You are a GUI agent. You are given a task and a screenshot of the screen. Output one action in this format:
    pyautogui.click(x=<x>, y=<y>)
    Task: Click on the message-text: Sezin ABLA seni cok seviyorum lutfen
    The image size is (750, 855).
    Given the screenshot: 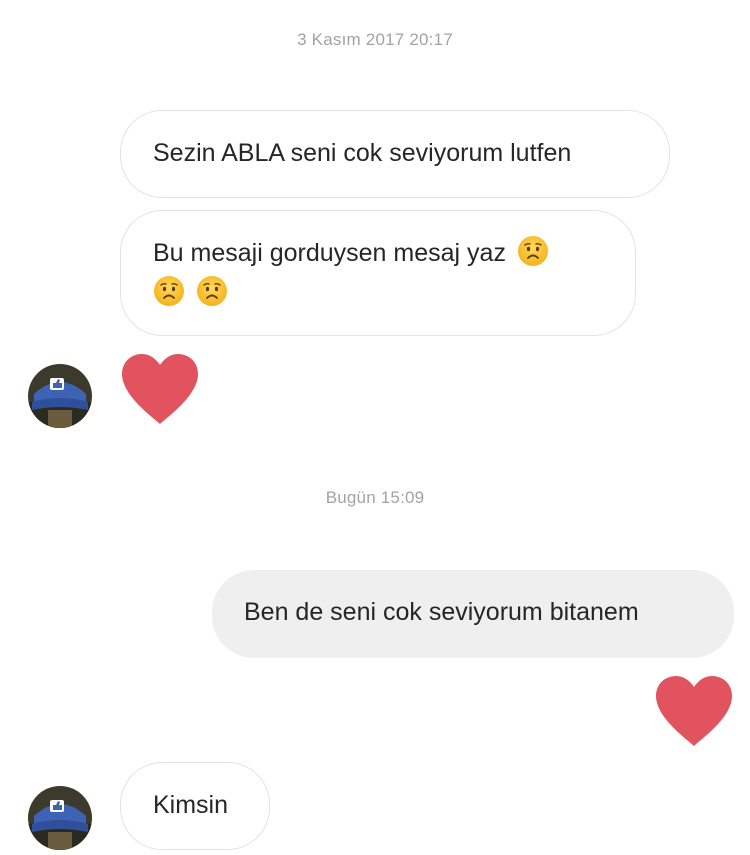 What is the action you would take?
    pyautogui.click(x=362, y=153)
    